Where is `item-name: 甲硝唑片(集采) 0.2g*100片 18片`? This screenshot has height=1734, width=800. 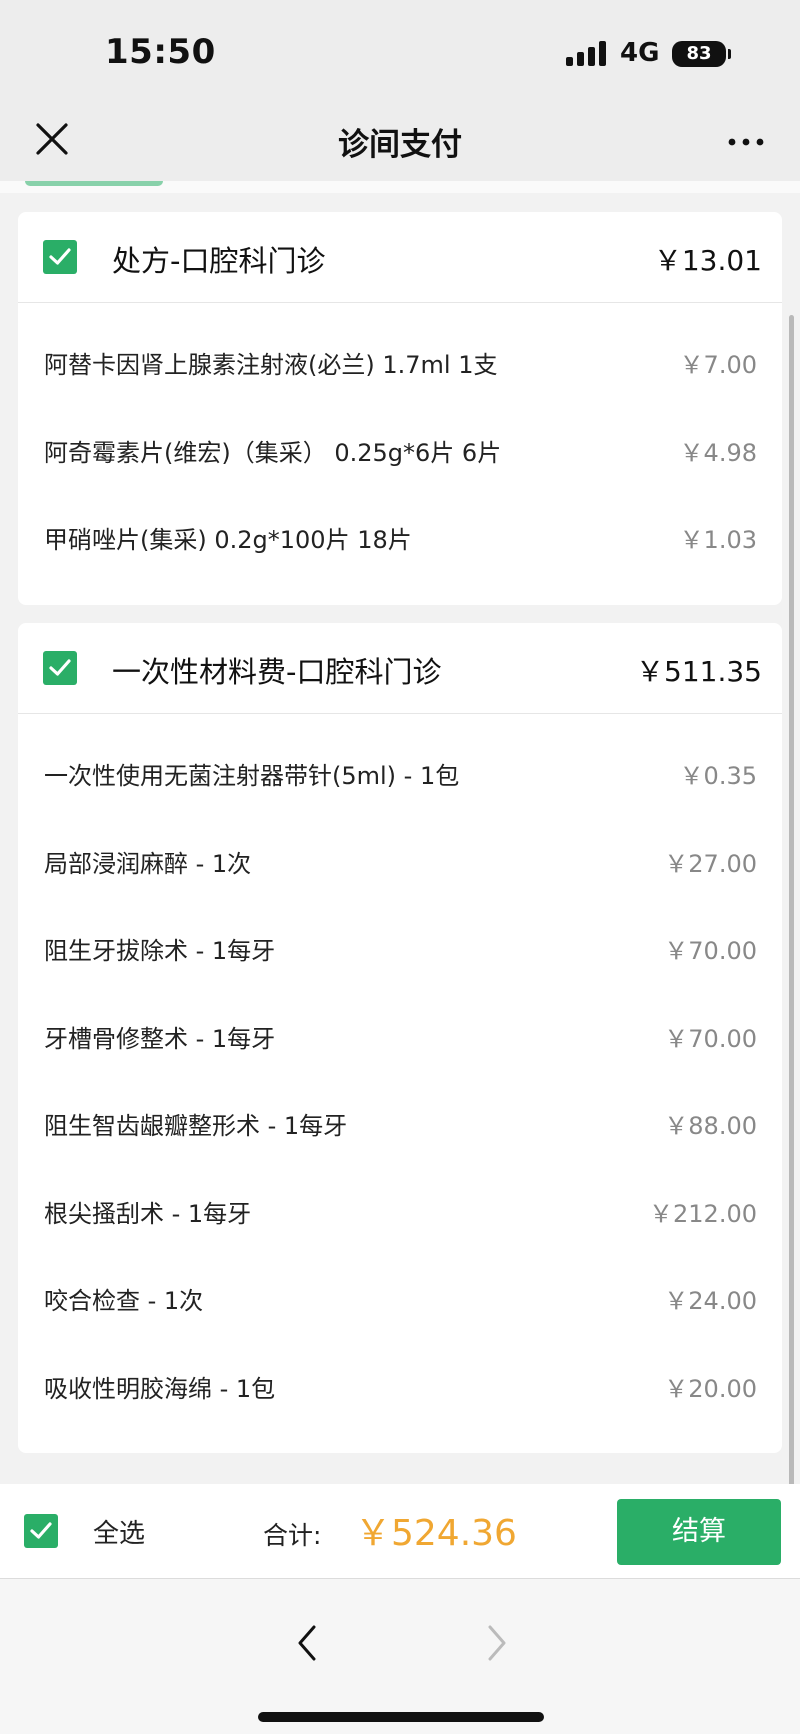 item-name: 甲硝唑片(集采) 0.2g*100片 18片 is located at coordinates (228, 540).